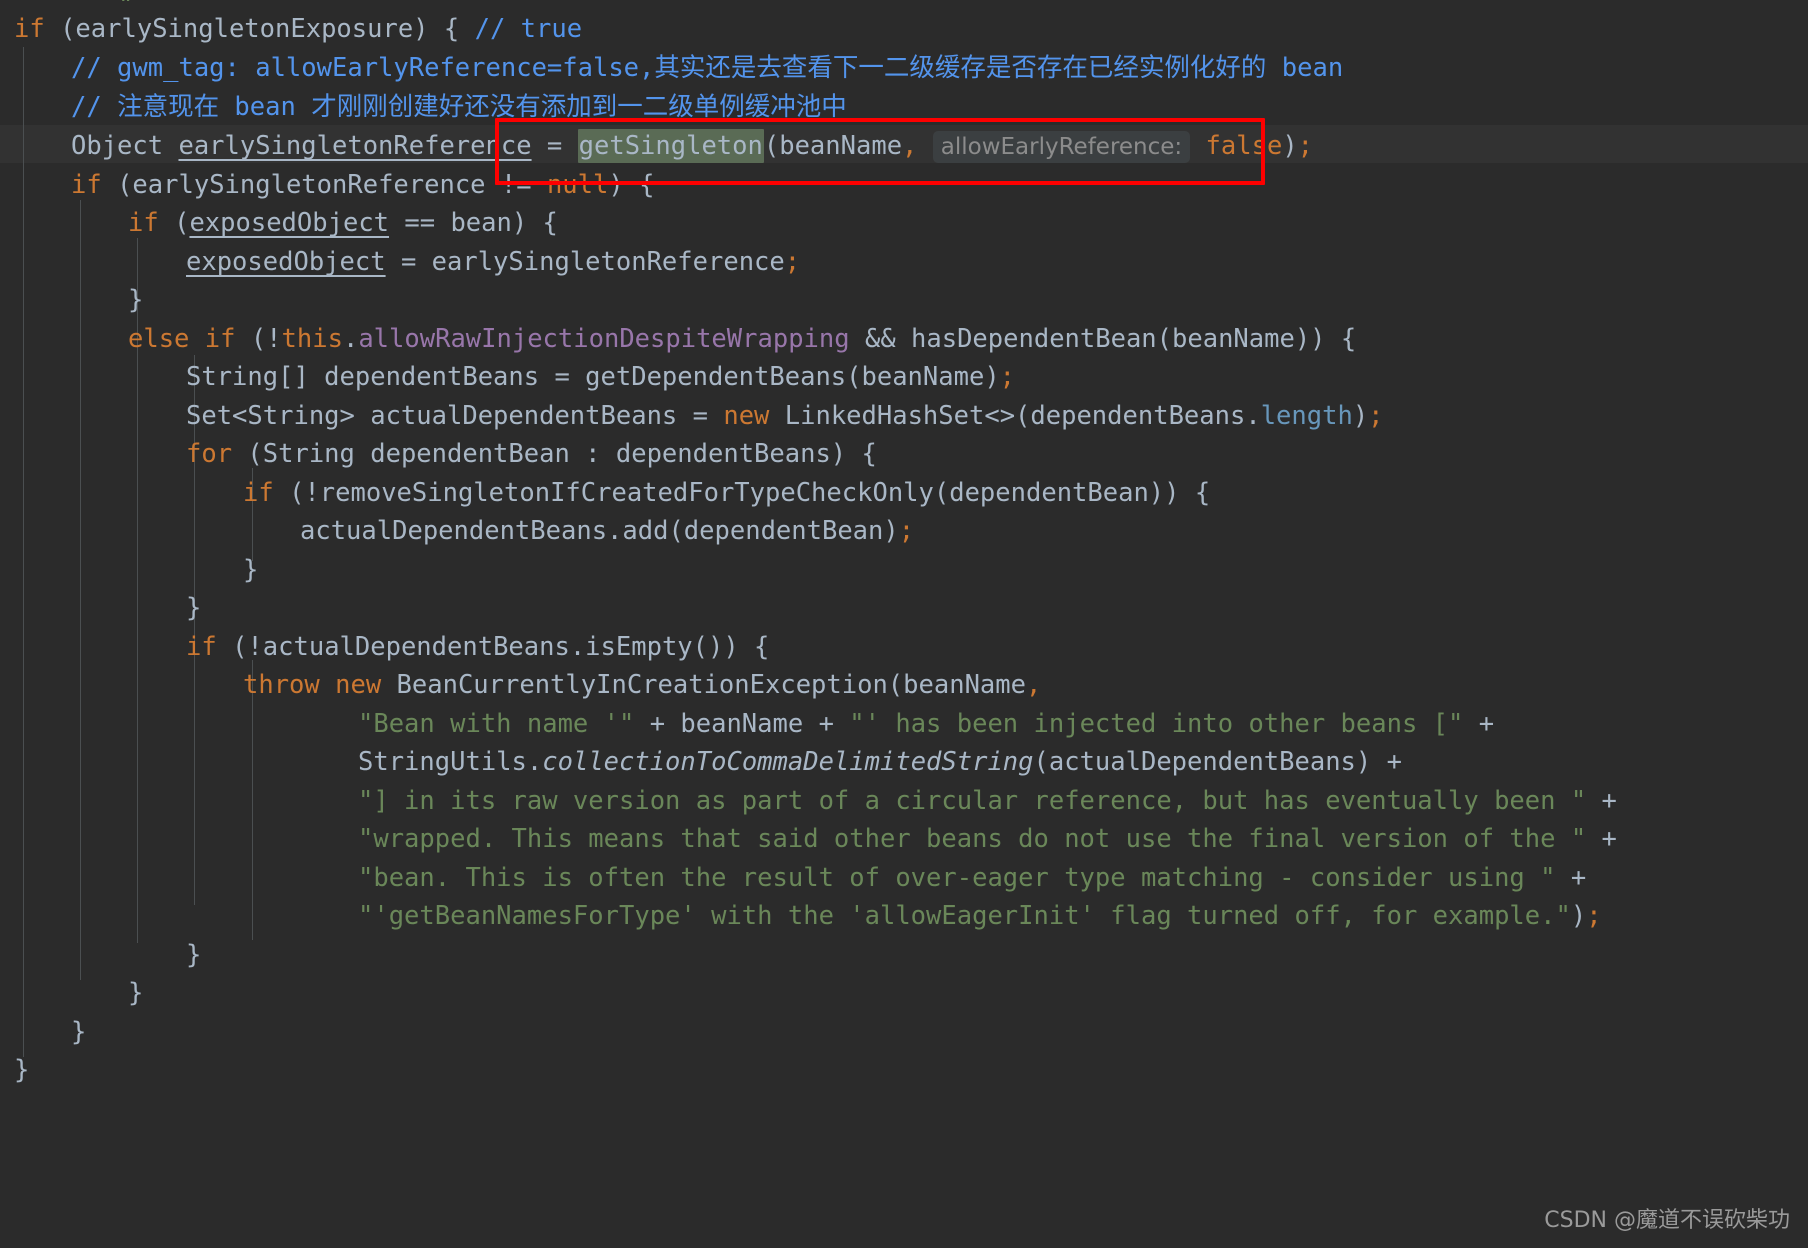 The height and width of the screenshot is (1248, 1808). I want to click on code-line: actualDependentBeans.add(dependentBean);, so click(607, 531).